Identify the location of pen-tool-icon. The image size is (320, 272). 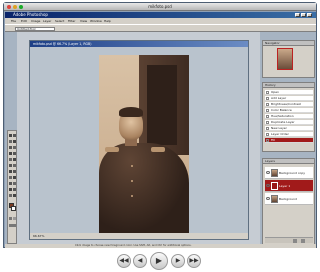
(10, 183).